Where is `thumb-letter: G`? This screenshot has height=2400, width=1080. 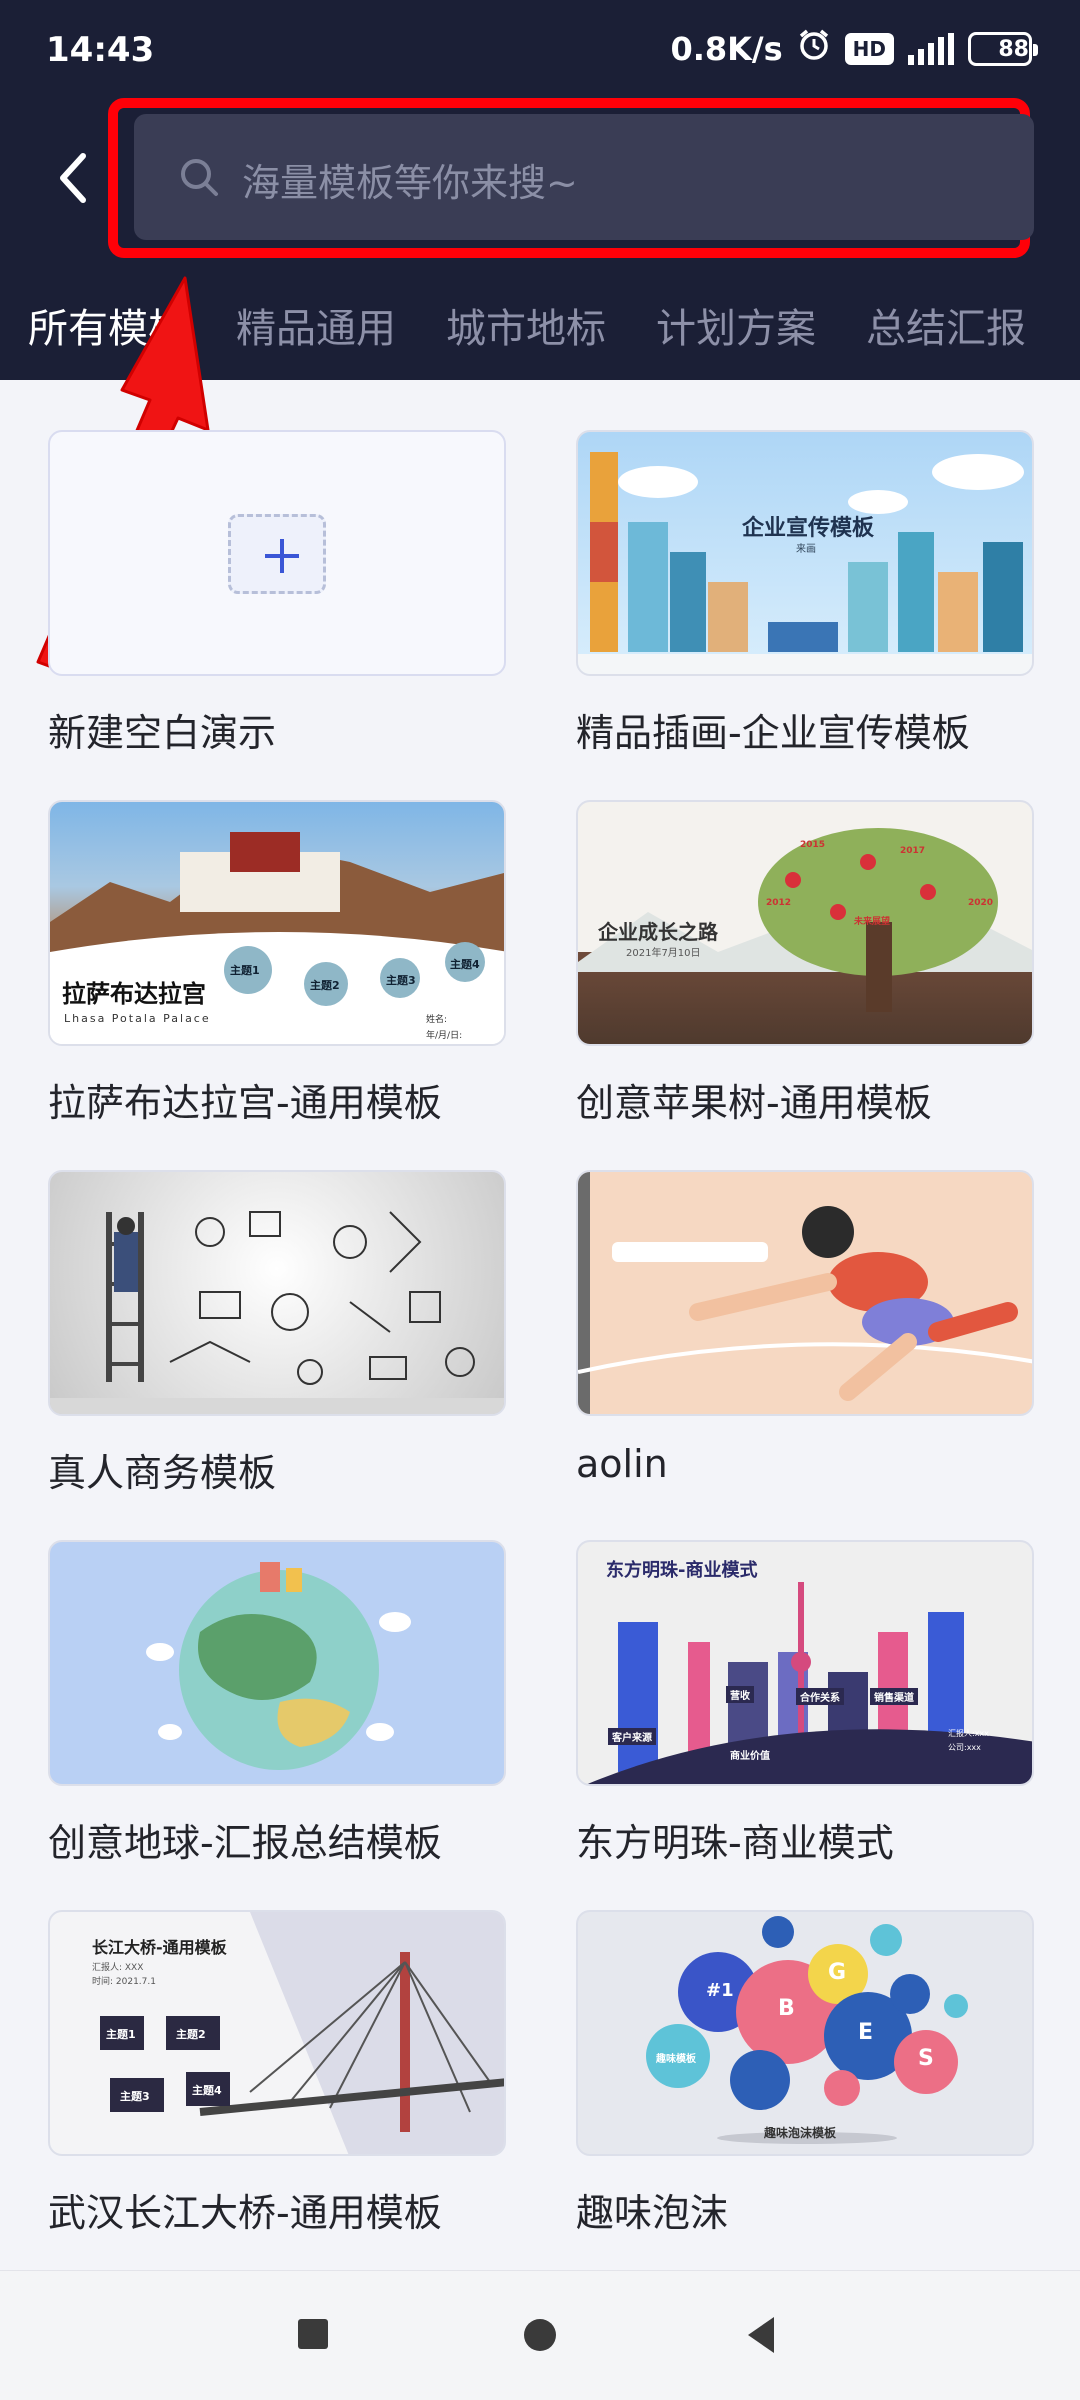
thumb-letter: G is located at coordinates (837, 1972).